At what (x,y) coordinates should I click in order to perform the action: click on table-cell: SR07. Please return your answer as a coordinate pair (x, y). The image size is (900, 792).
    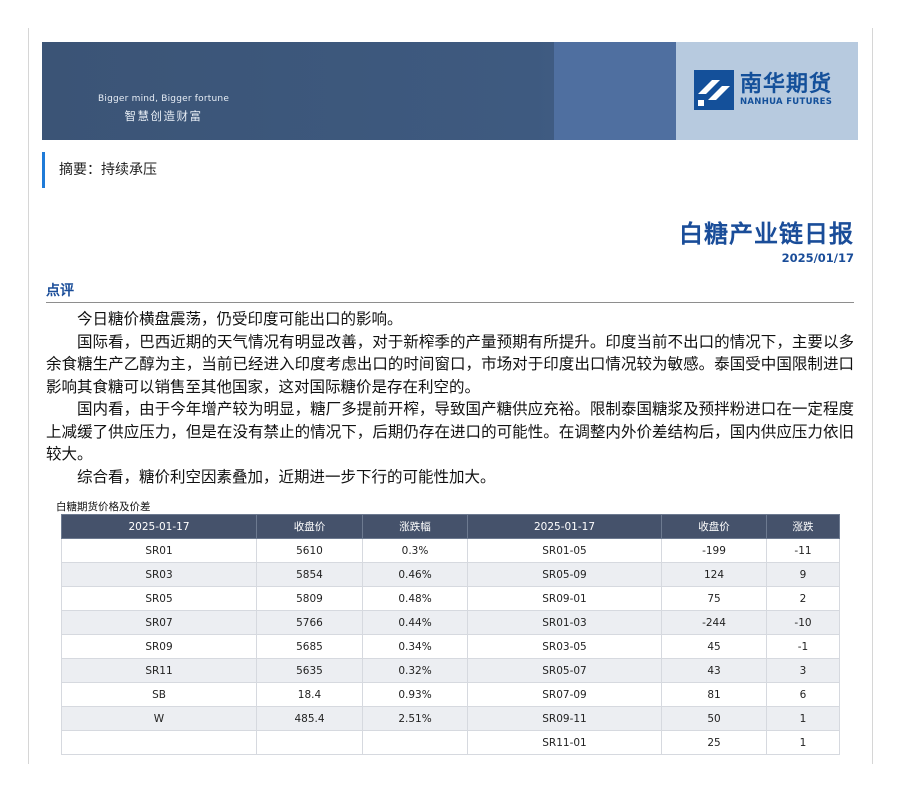
    Looking at the image, I should click on (159, 622).